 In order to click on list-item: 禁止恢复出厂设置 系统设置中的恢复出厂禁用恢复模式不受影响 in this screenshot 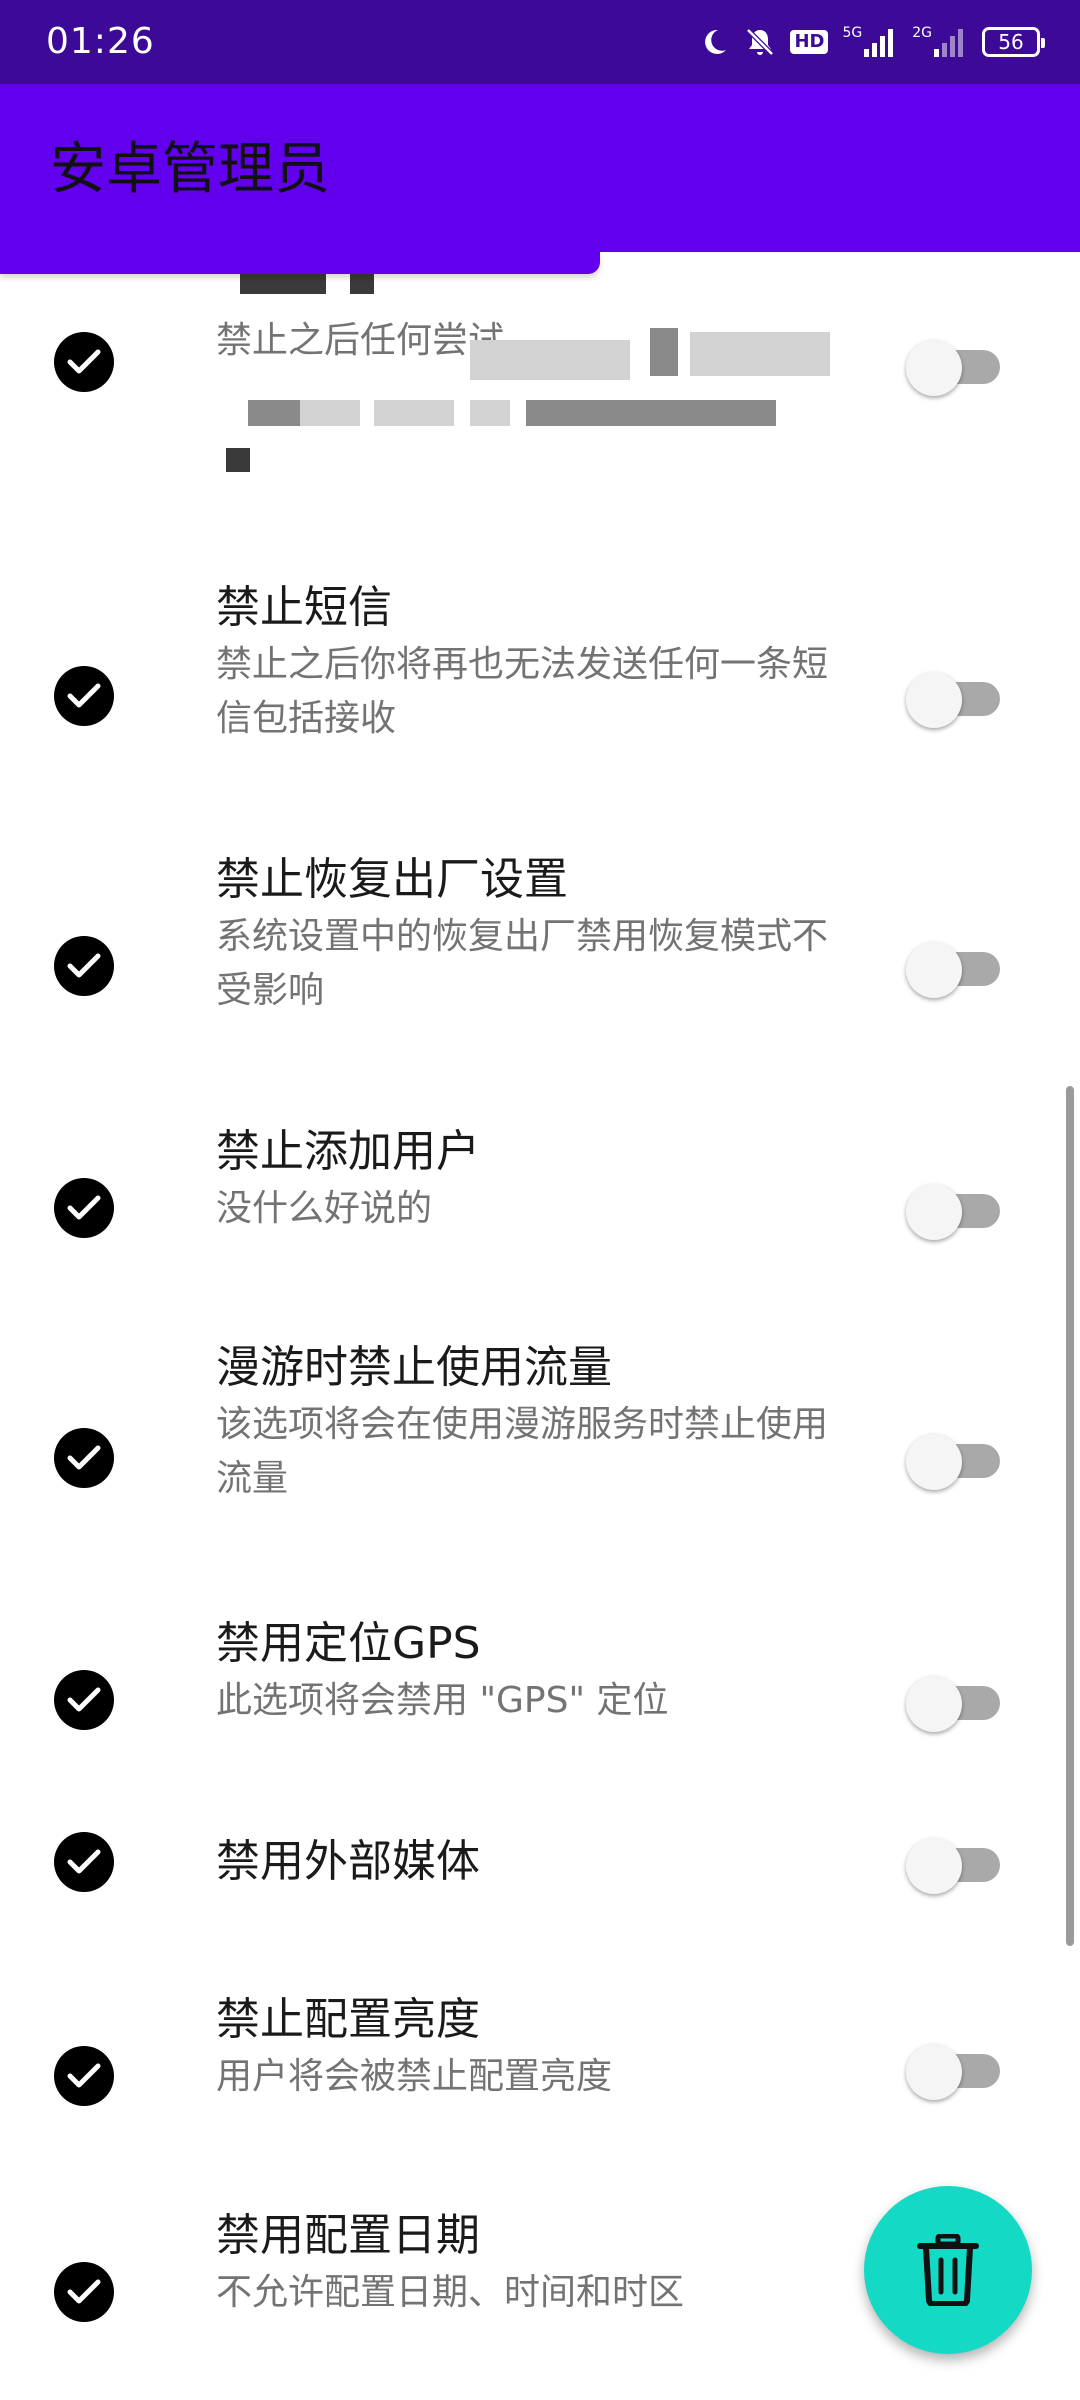, I will do `click(540, 967)`.